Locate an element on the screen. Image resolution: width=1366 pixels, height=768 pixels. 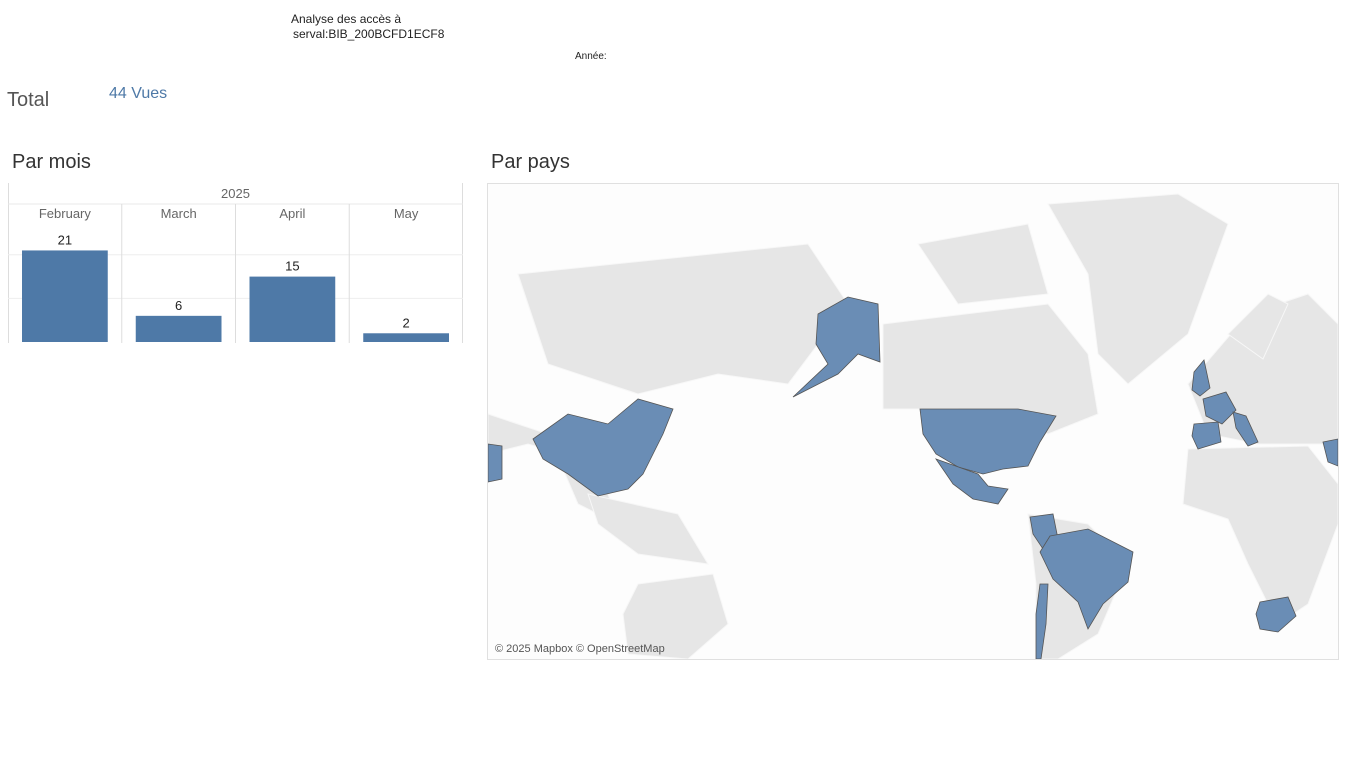
title-line-1: Analyse des accès à is located at coordinates (346, 19).